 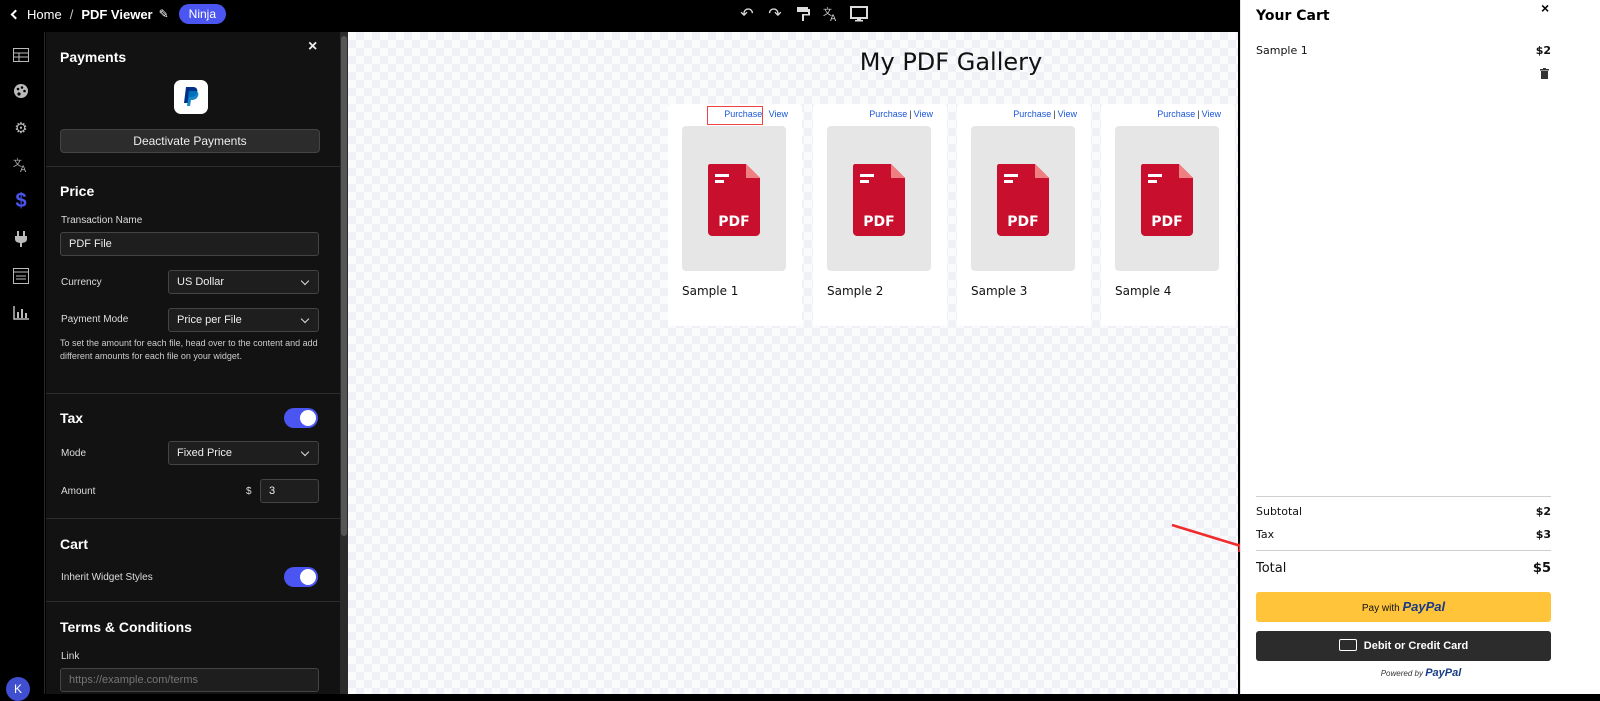 What do you see at coordinates (70, 656) in the screenshot?
I see `terms-link-label: Link` at bounding box center [70, 656].